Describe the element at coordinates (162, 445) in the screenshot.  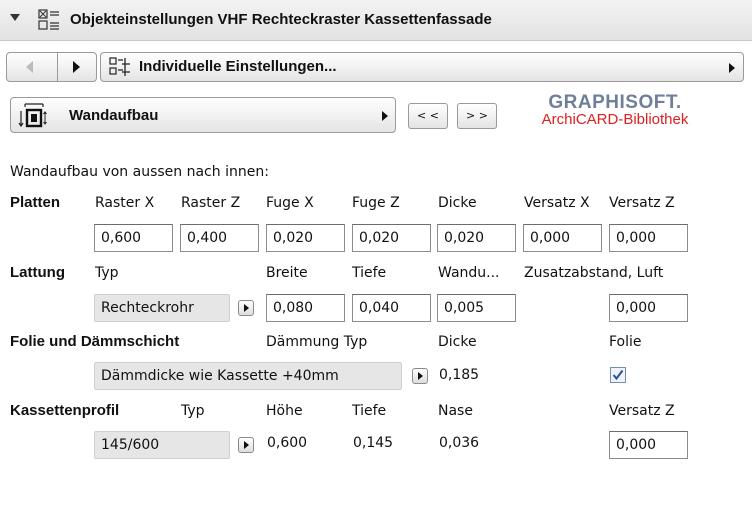
I see `kassette-typ-value: 145/600` at that location.